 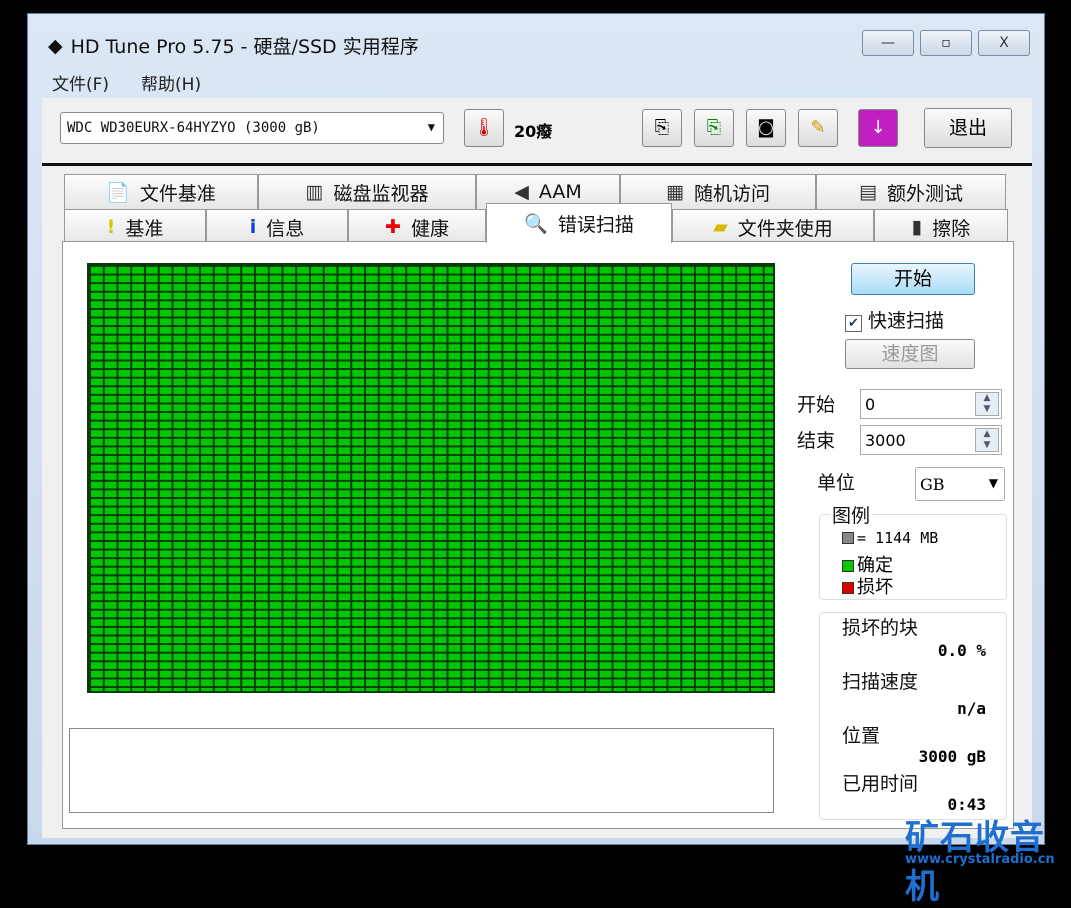 What do you see at coordinates (111, 227) in the screenshot?
I see `exclamation-icon: !` at bounding box center [111, 227].